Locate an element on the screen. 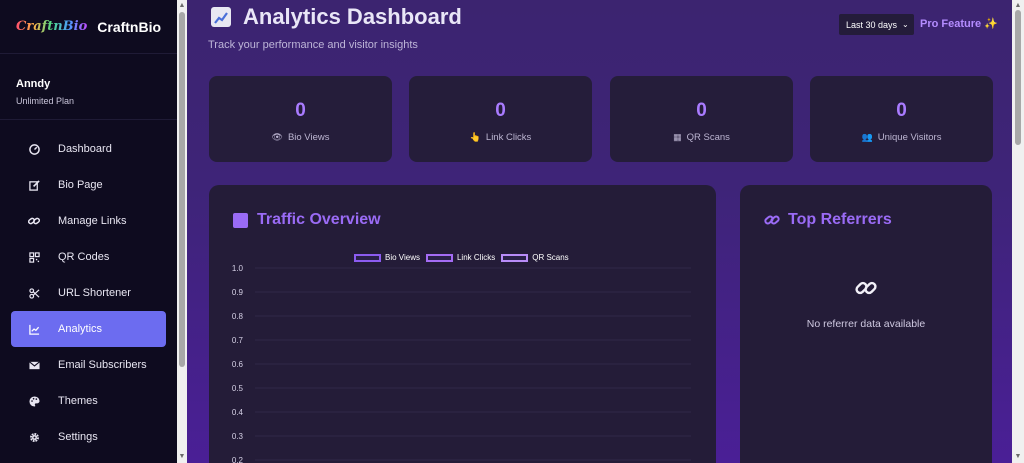  sidebar-item-analytics: Analytics is located at coordinates (88, 329).